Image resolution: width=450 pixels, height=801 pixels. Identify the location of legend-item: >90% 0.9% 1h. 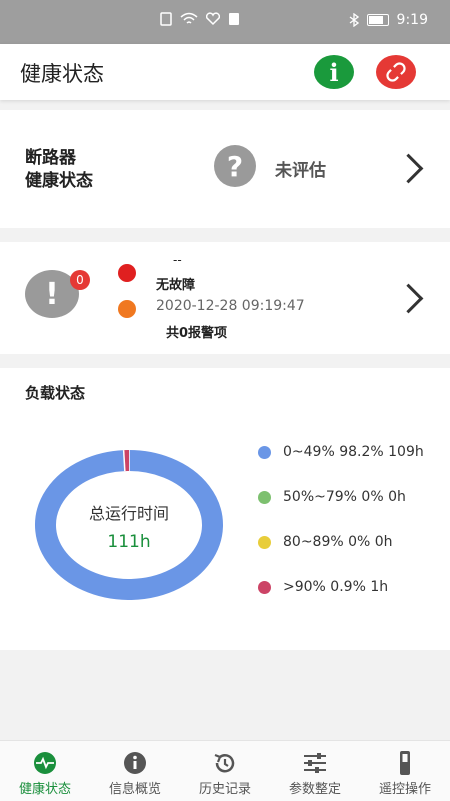
(323, 587).